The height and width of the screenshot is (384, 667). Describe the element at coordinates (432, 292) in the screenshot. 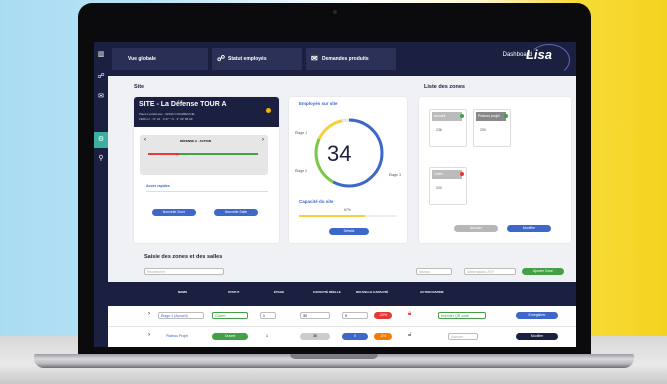

I see `col-action: ACTION RAPIDE` at that location.